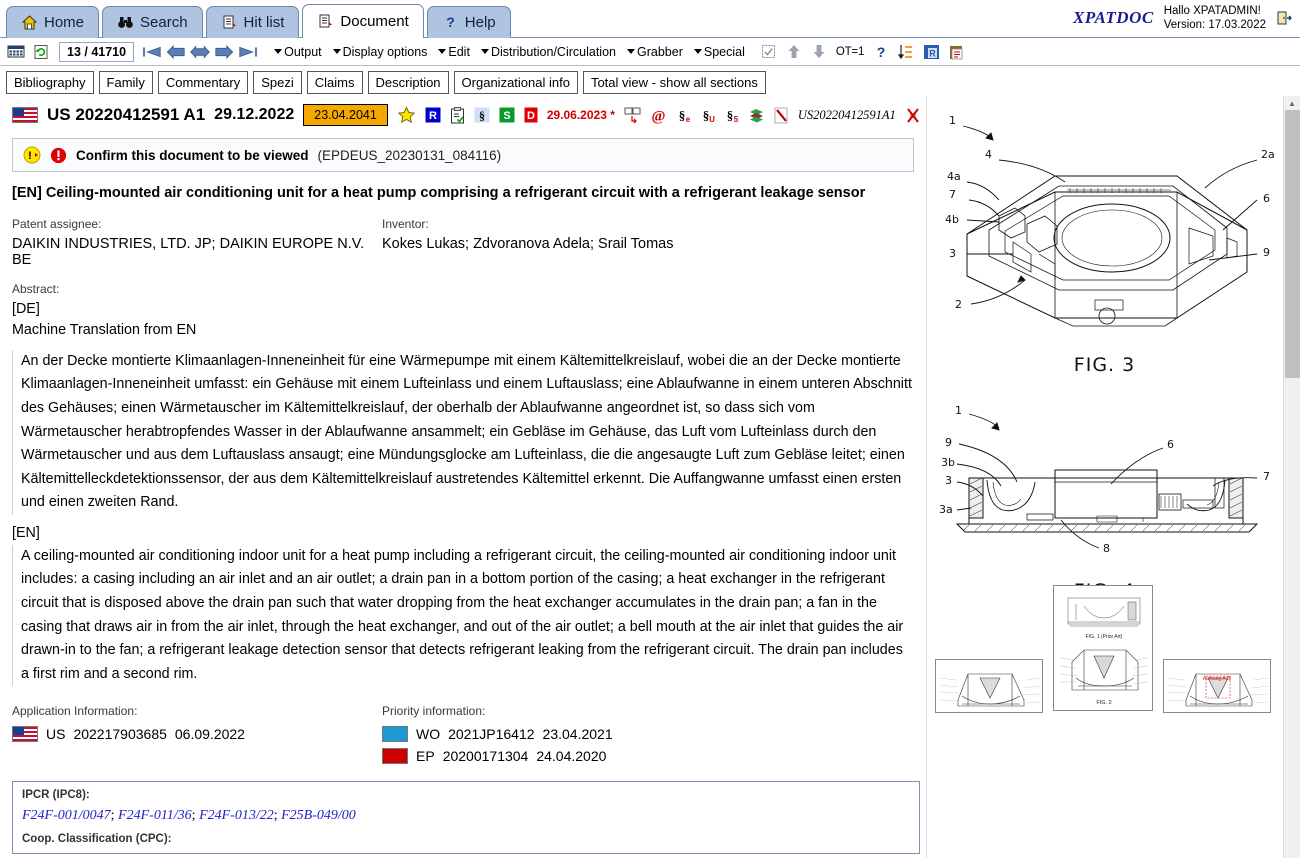 The image size is (1300, 858). I want to click on priority-date: 23.04.2021, so click(577, 734).